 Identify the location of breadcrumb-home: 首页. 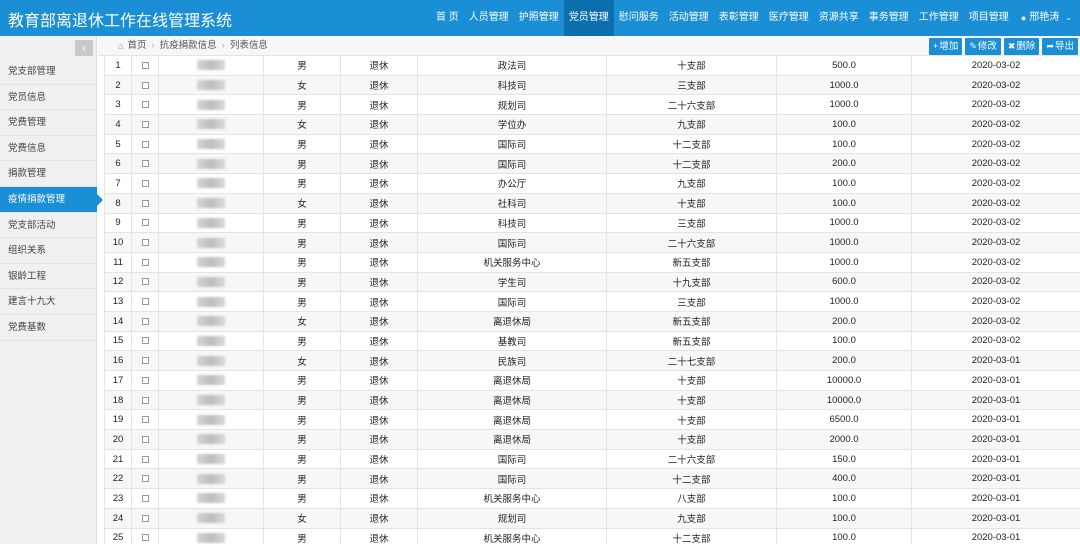
(136, 46).